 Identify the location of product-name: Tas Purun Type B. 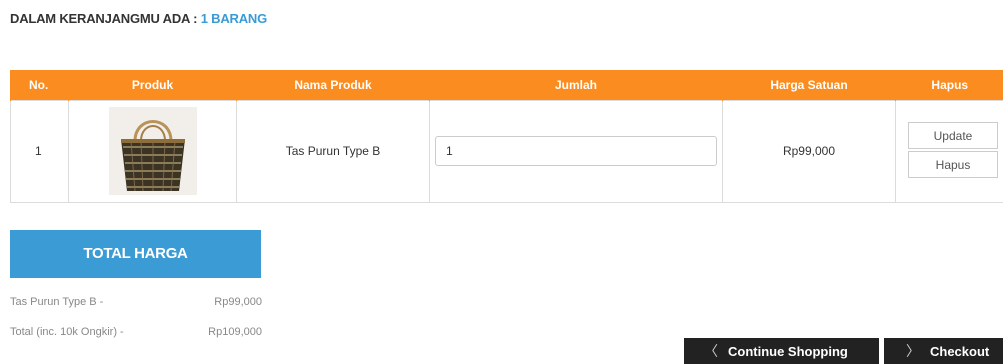
(333, 151).